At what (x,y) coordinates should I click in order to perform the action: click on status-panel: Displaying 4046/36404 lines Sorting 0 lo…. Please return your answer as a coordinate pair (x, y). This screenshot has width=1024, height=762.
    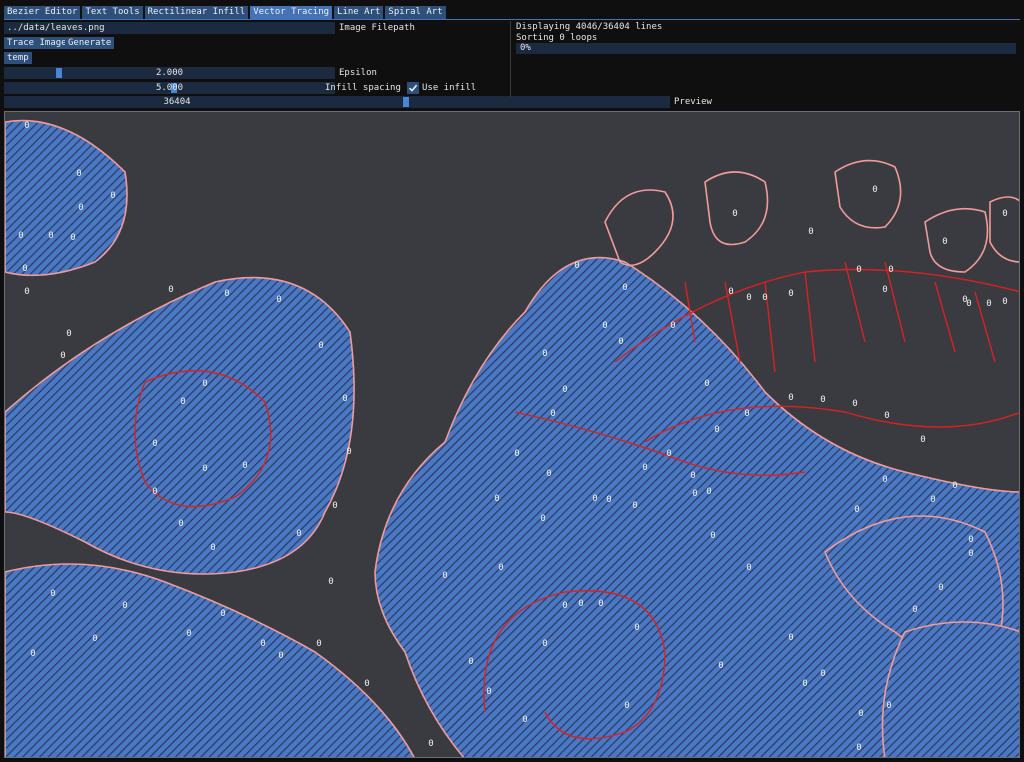
    Looking at the image, I should click on (766, 59).